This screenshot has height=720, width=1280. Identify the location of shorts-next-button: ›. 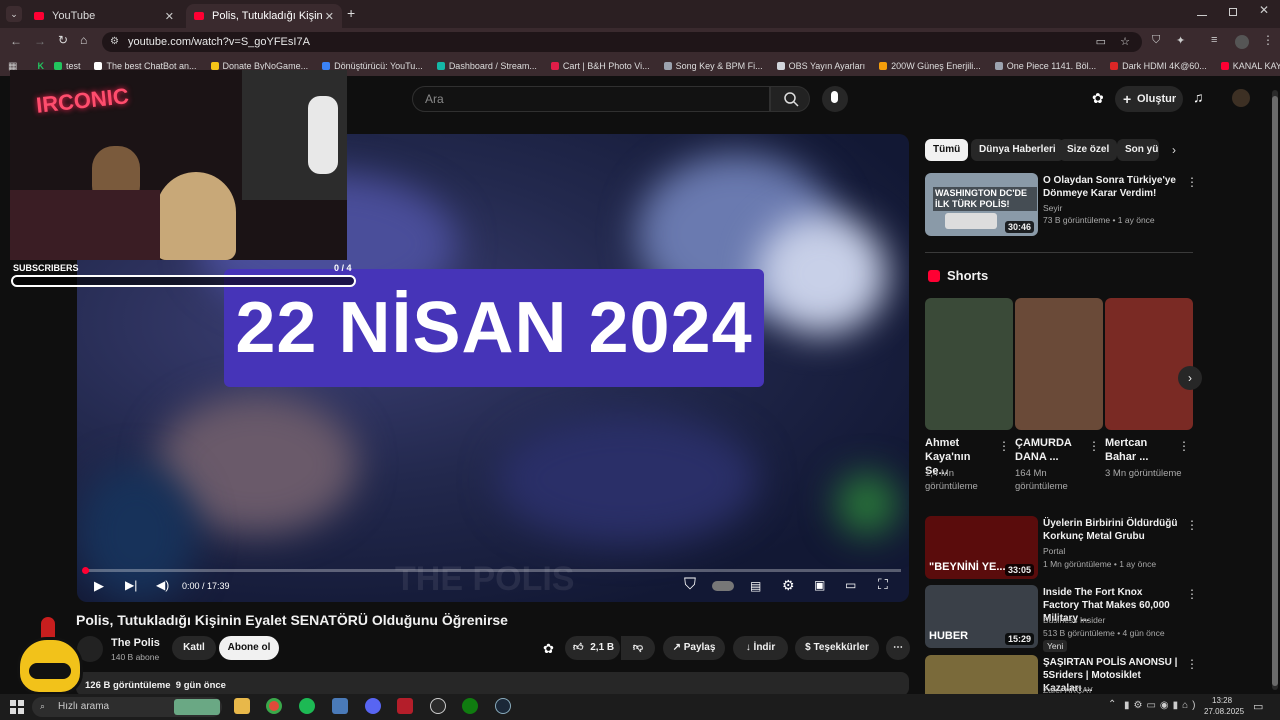
(1190, 378).